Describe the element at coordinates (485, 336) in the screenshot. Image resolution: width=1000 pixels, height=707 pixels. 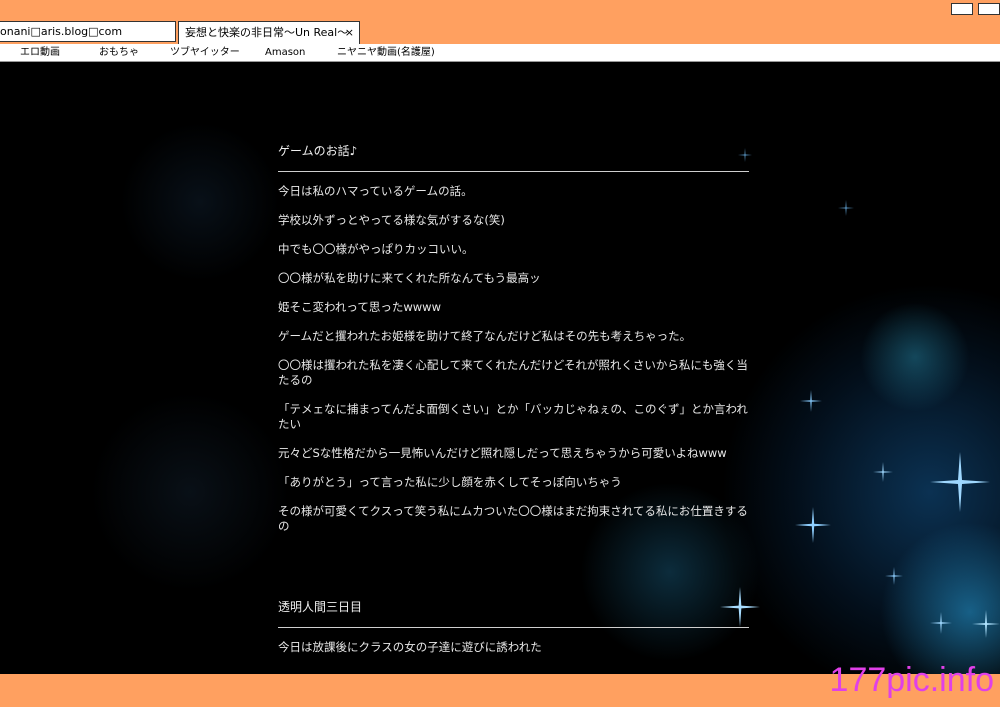
I see `article-paragraph: ゲームだと攫われたお姫様を助けて終了なんだけど私はその先も考えちゃった。` at that location.